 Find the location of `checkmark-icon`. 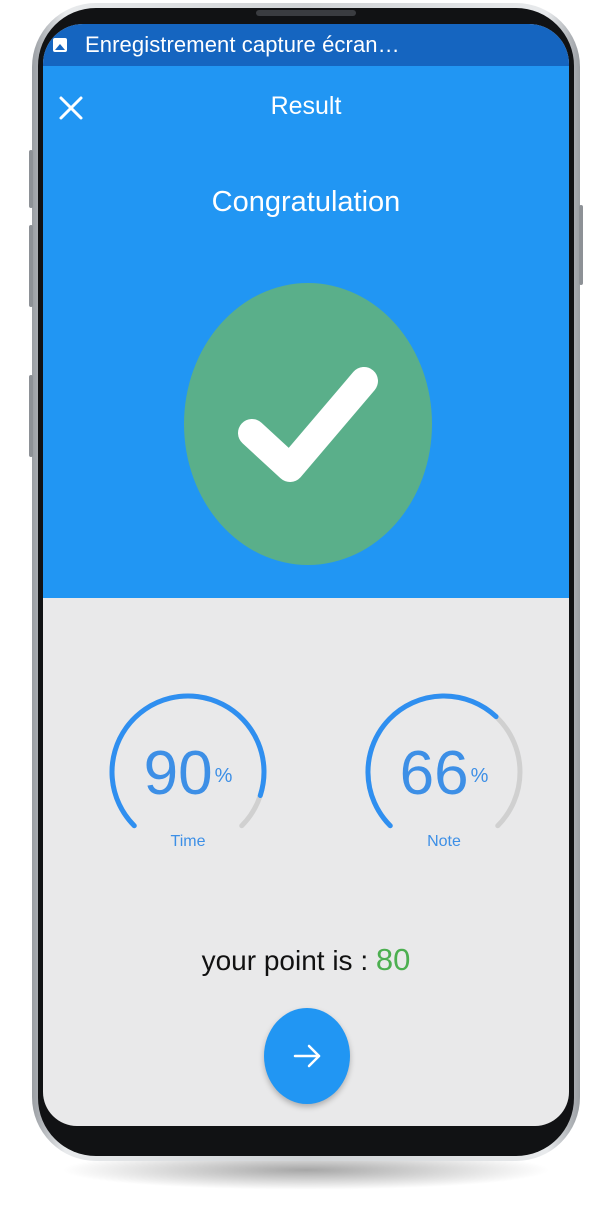

checkmark-icon is located at coordinates (308, 424).